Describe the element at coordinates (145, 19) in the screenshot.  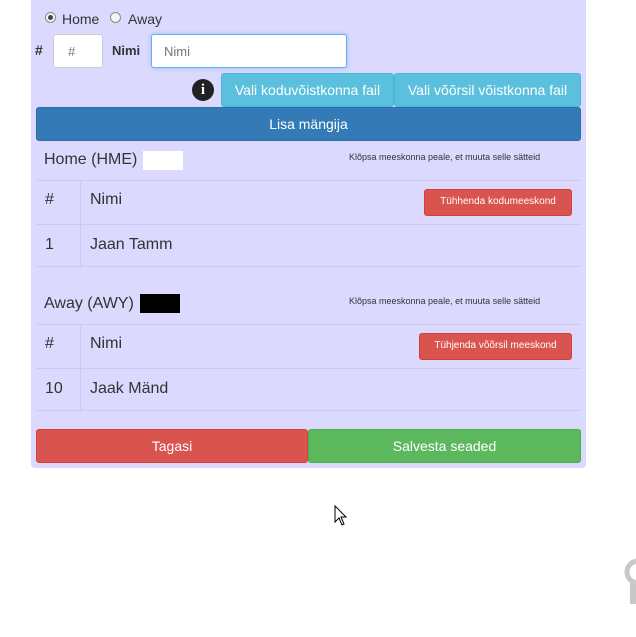
I see `away-radio-label: Away` at that location.